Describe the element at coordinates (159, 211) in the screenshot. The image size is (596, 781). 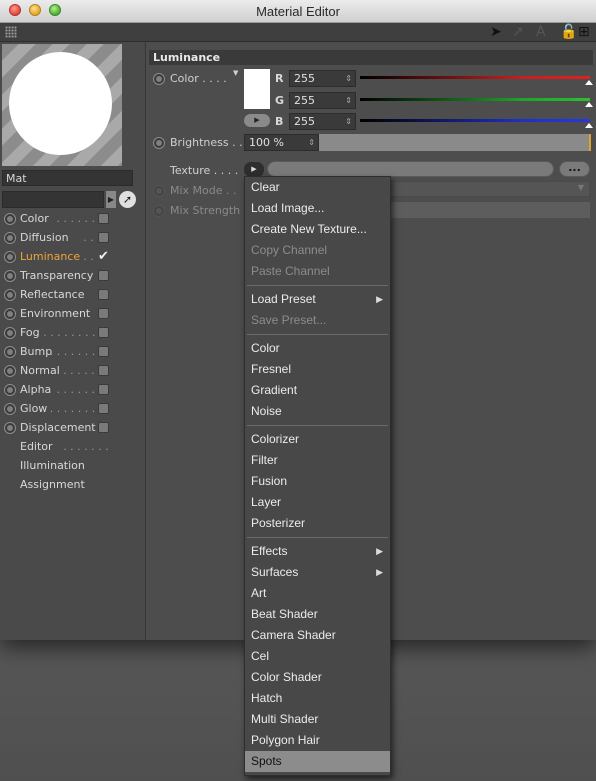
I see `mix-strength-animate-radio` at that location.